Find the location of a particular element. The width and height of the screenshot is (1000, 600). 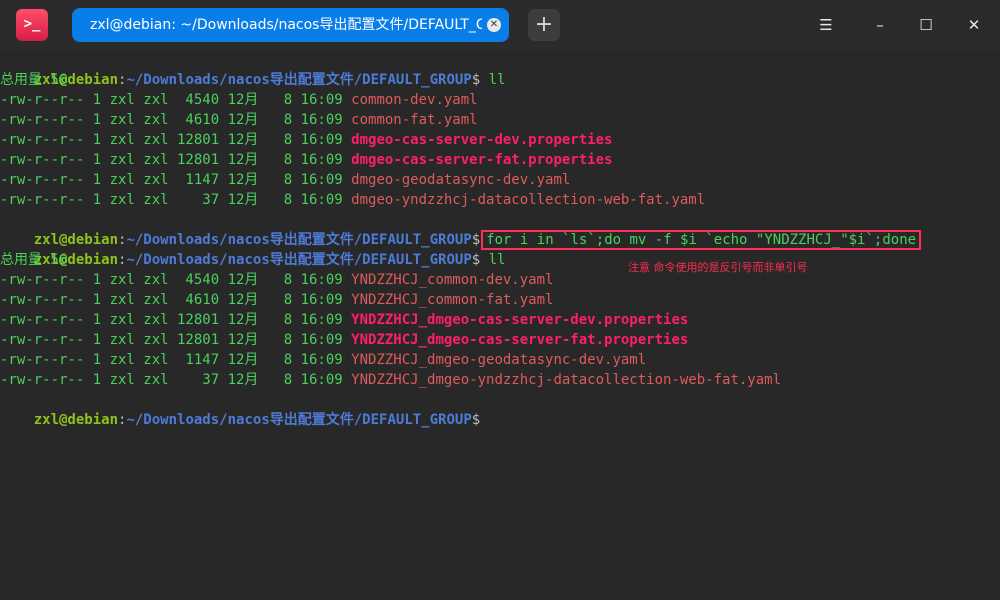

file-name: common-dev.yaml is located at coordinates (414, 100).